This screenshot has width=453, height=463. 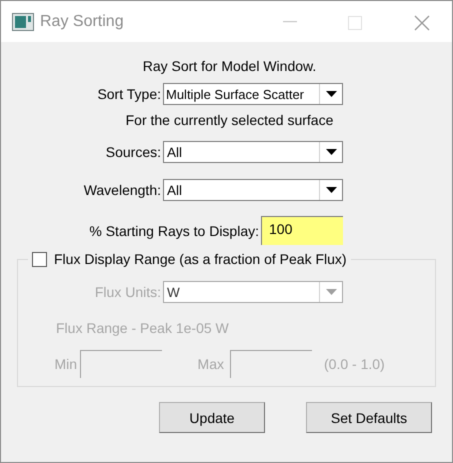 What do you see at coordinates (302, 230) in the screenshot?
I see `input-field: 100` at bounding box center [302, 230].